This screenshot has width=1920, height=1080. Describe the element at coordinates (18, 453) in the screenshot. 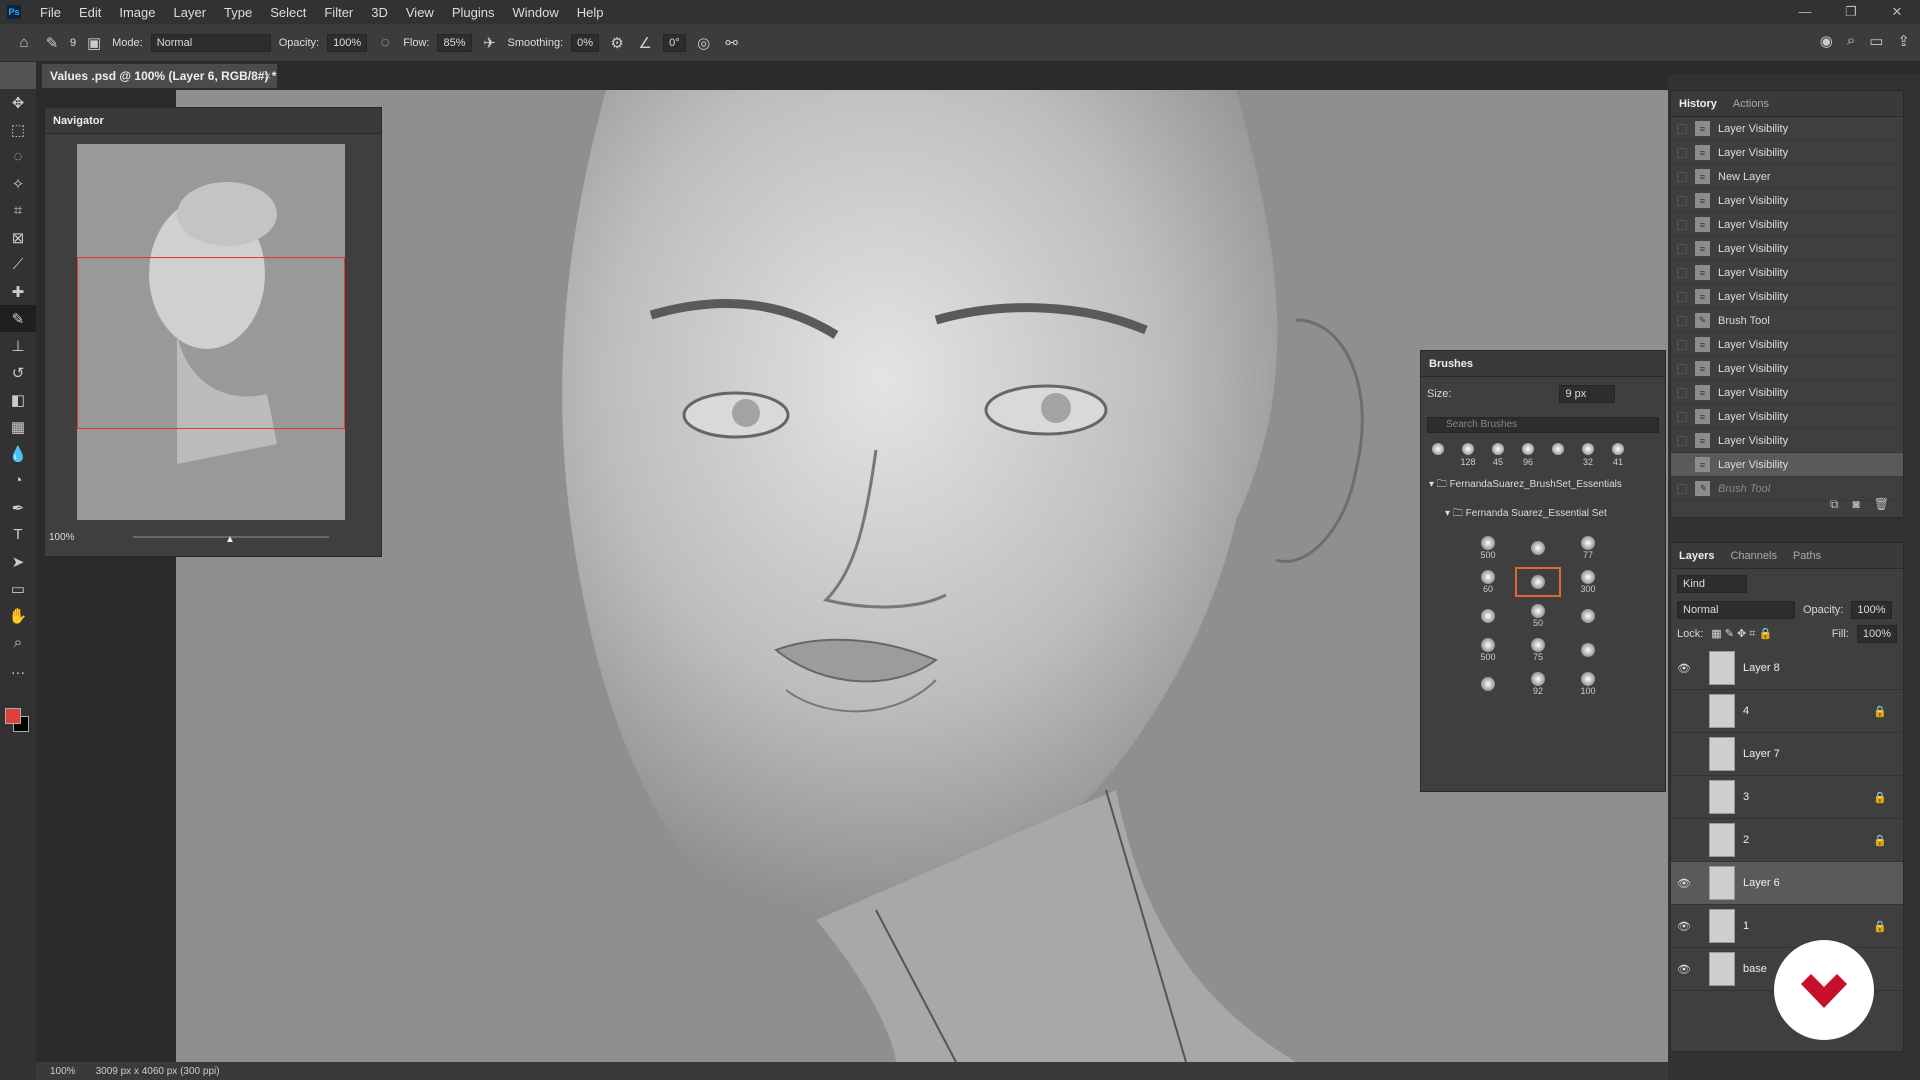

I see `blur-tool-icon: 💧` at that location.